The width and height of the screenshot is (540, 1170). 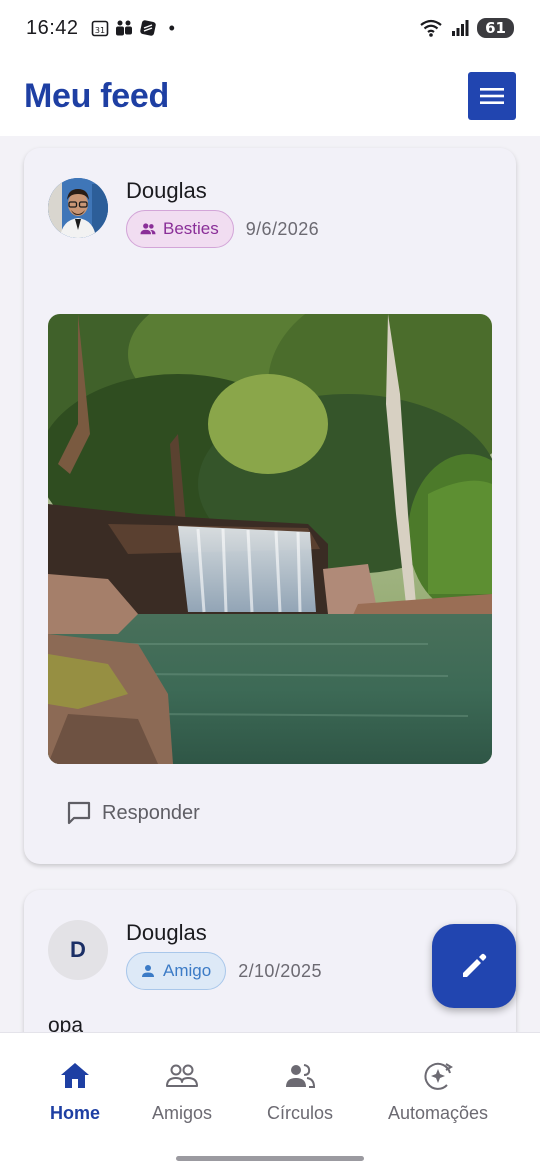 I want to click on nav-label: Automações, so click(x=438, y=1113).